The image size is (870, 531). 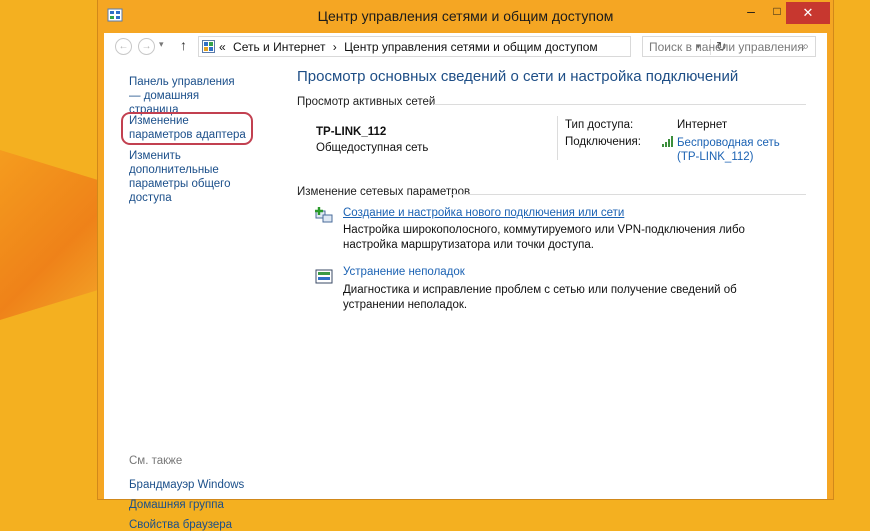 I want to click on internet-options-link: Свойства браузера, so click(x=180, y=525).